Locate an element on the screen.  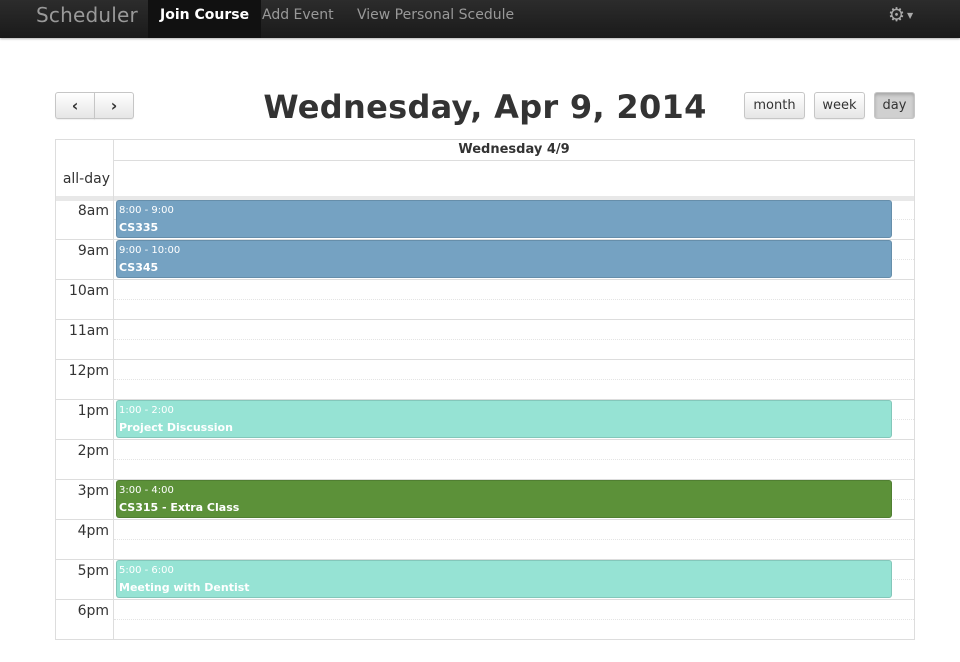
hour-label: 3pm is located at coordinates (93, 491).